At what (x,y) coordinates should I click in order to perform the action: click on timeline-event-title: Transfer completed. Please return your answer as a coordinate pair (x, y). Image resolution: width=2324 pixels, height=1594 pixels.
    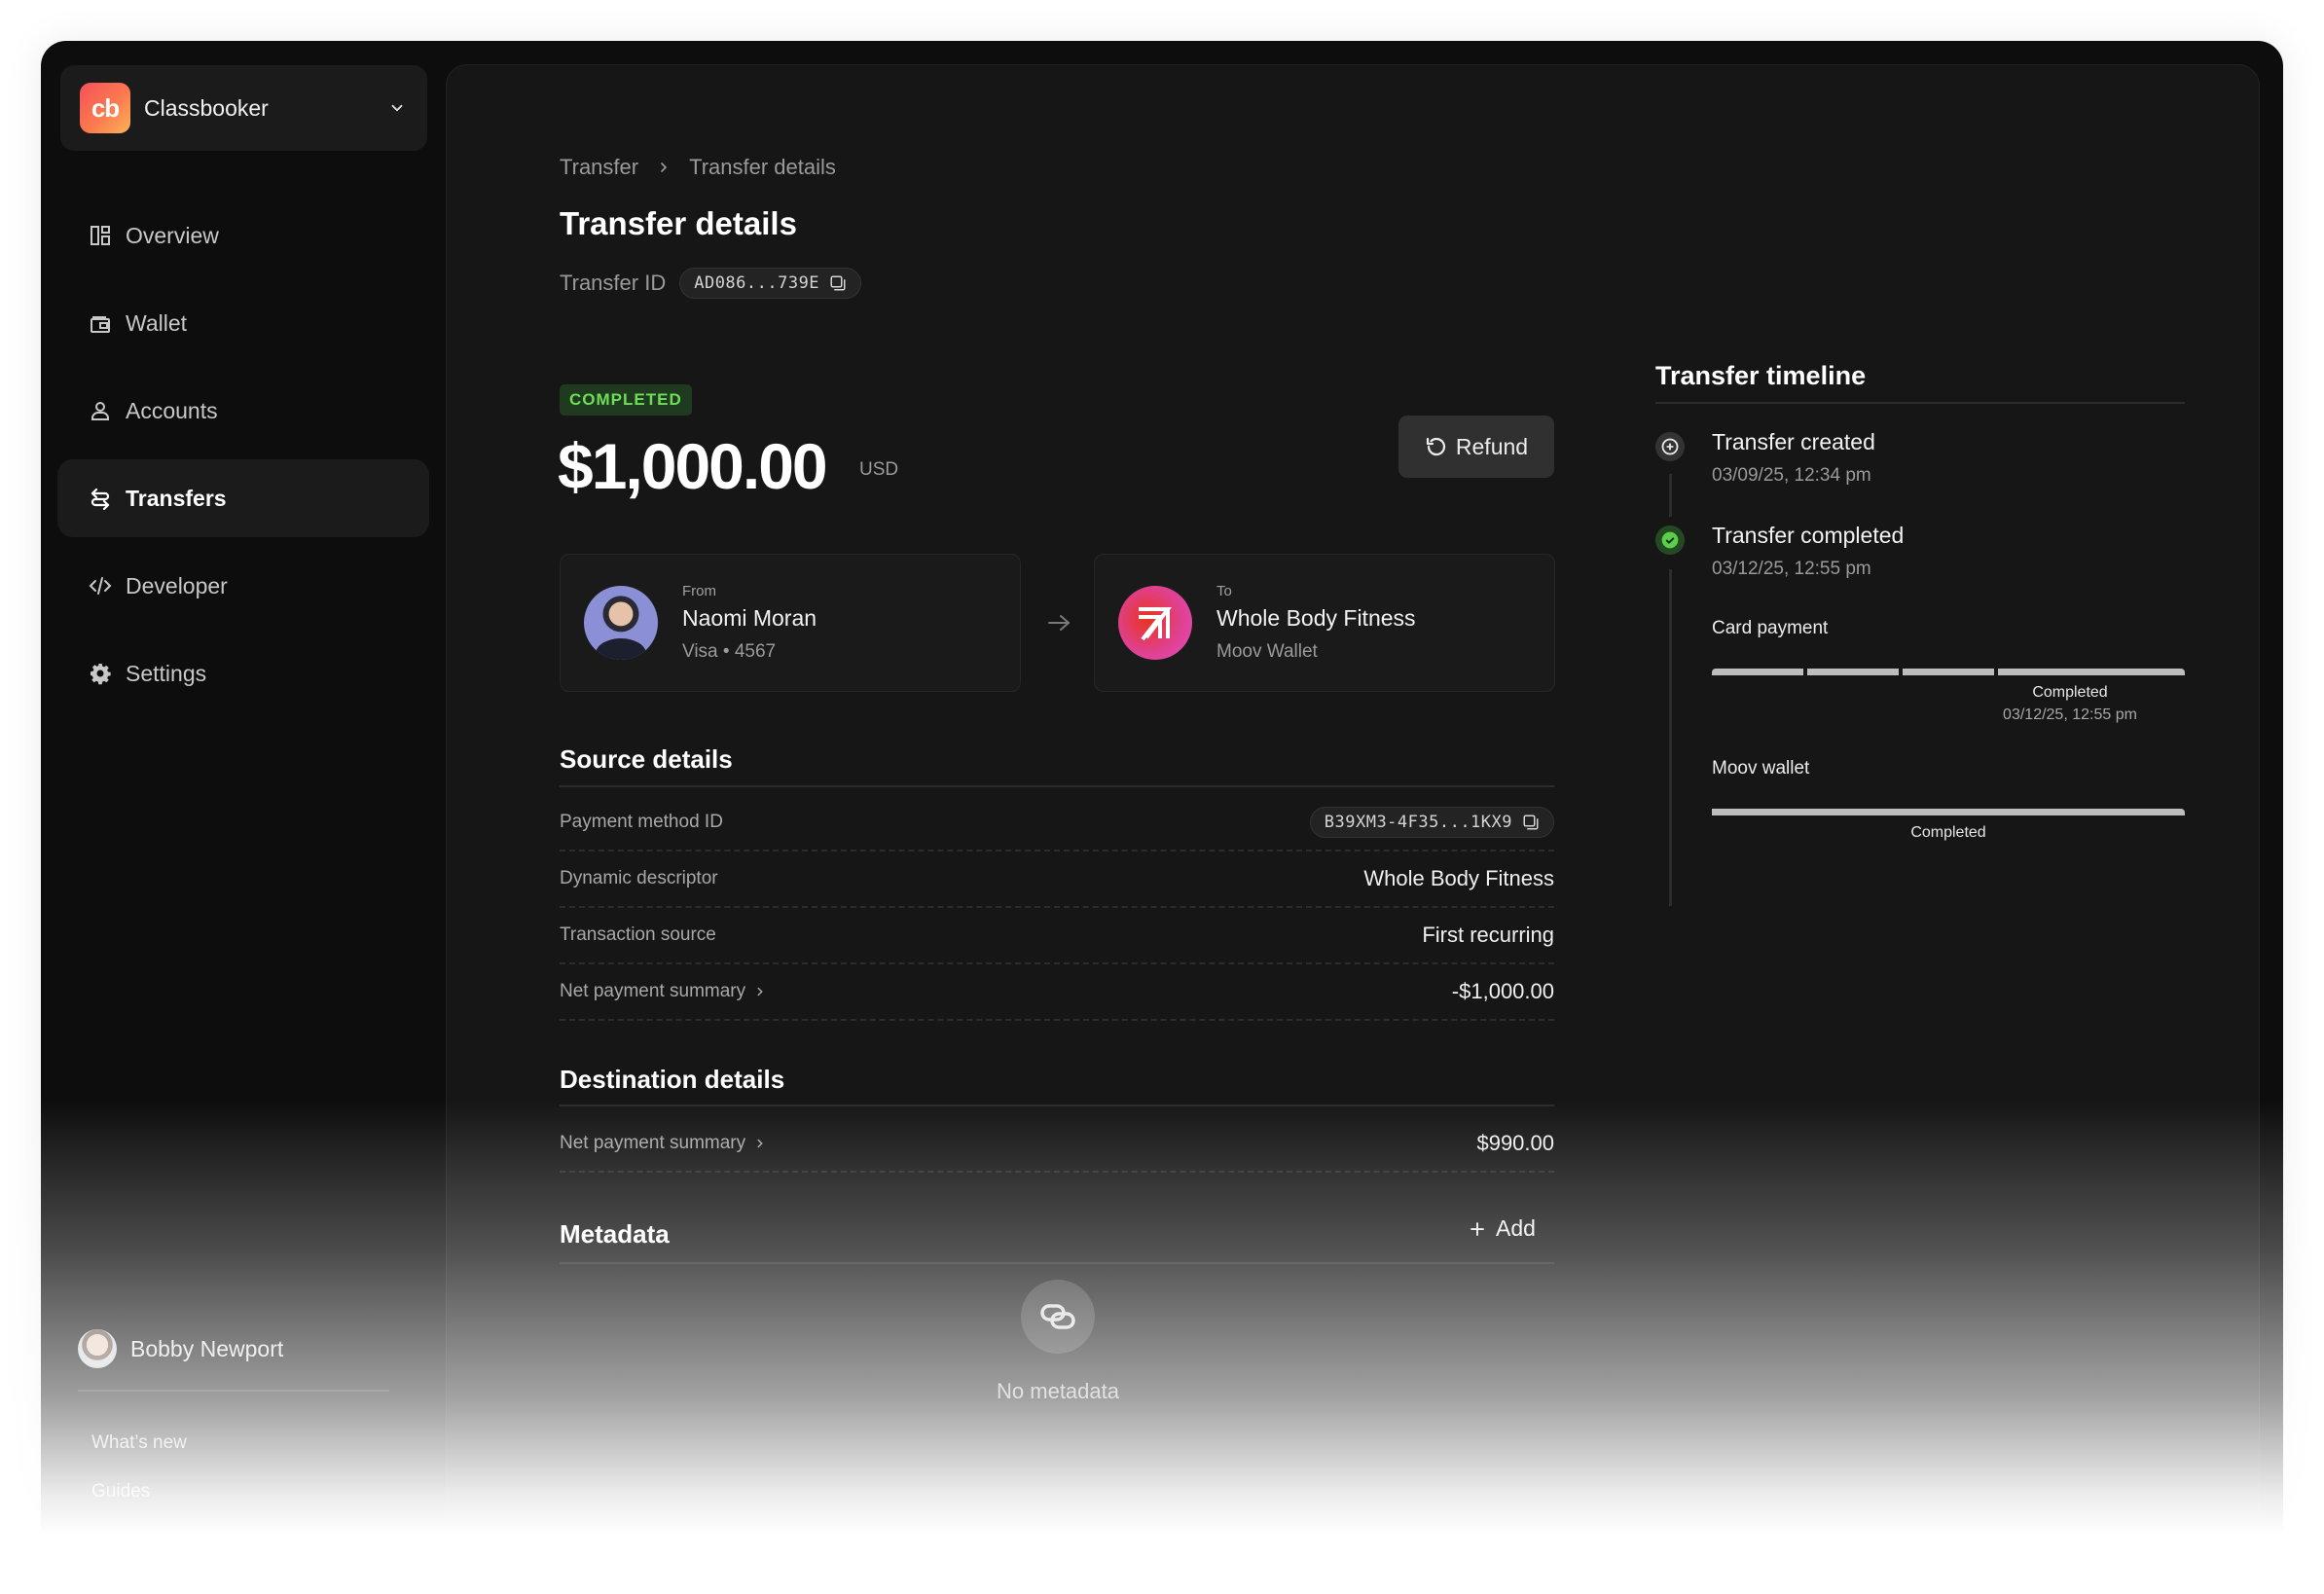
    Looking at the image, I should click on (1808, 535).